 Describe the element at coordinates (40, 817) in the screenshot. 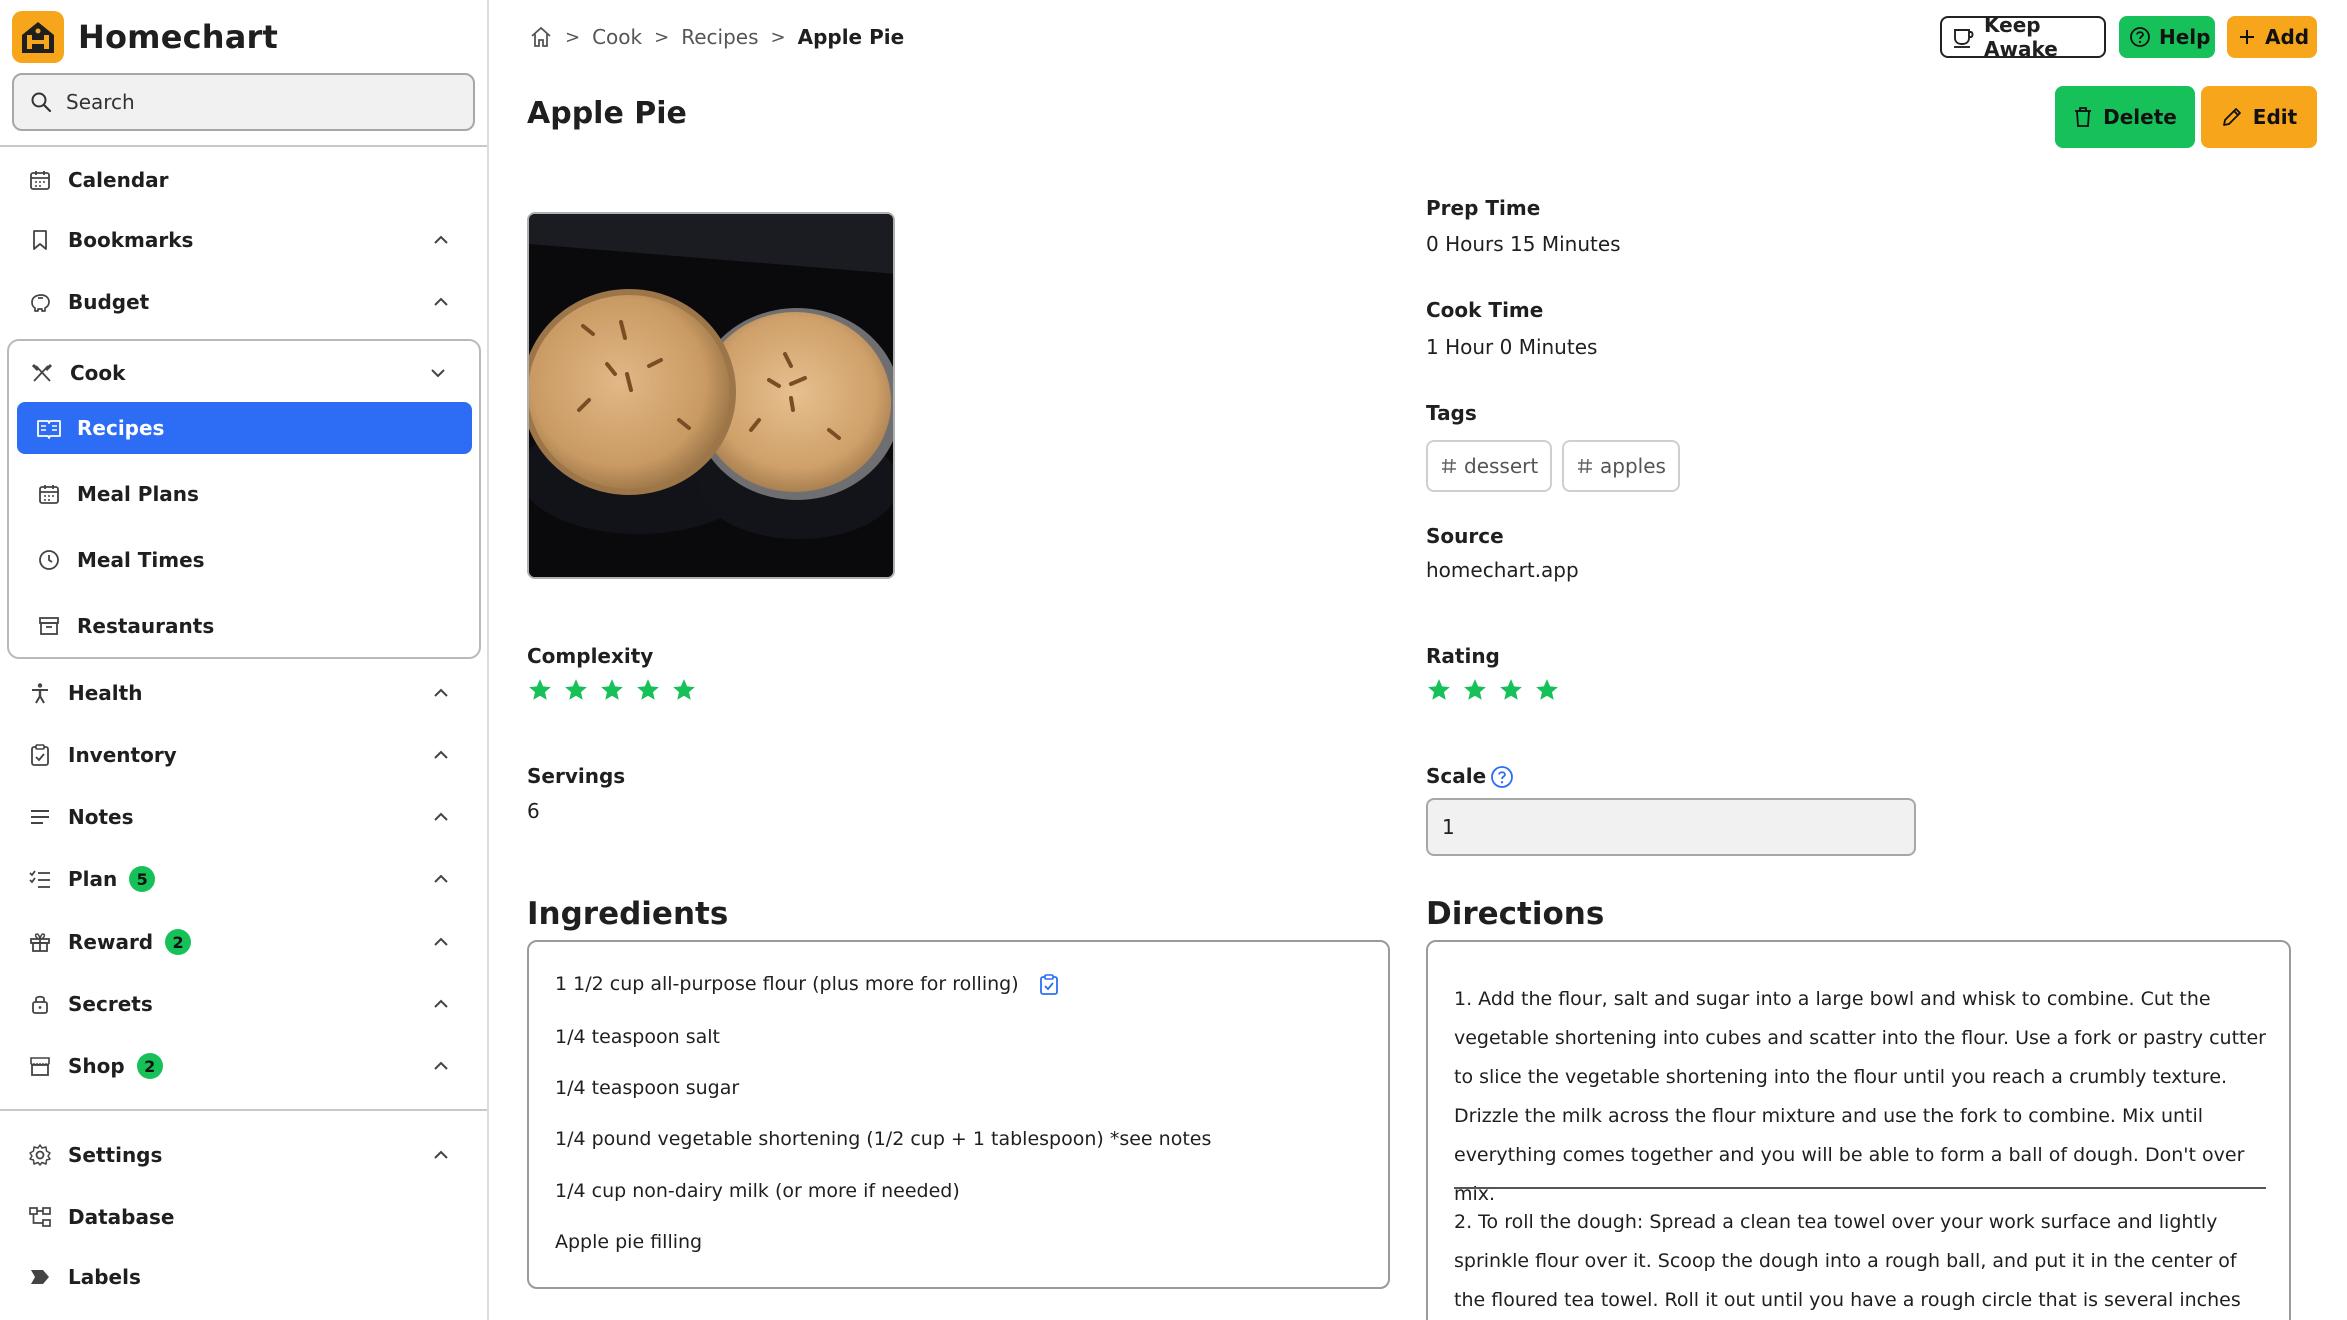

I see `lines-icon` at that location.